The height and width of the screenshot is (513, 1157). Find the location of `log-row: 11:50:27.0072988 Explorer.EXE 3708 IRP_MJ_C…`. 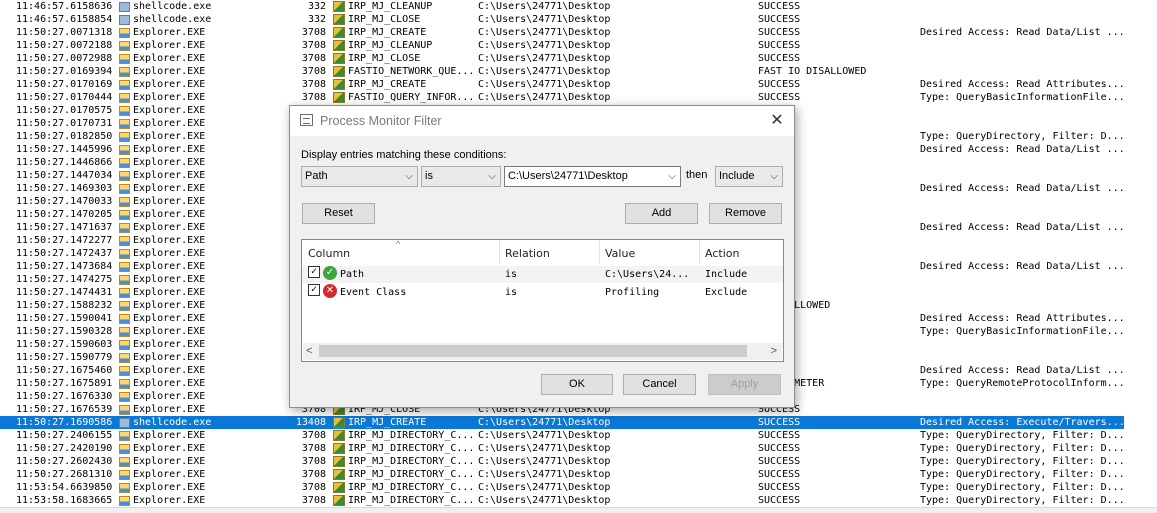

log-row: 11:50:27.0072988 Explorer.EXE 3708 IRP_MJ_C… is located at coordinates (562, 58).